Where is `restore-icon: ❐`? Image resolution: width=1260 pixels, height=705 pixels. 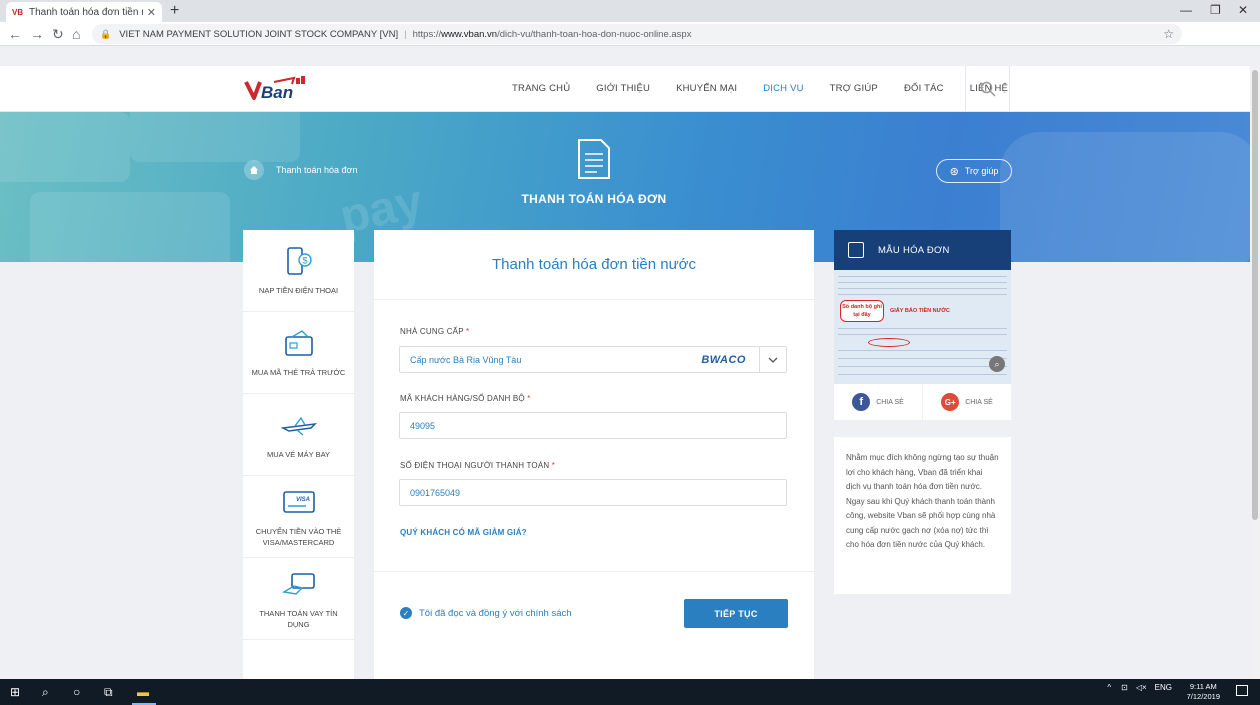
restore-icon: ❐ is located at coordinates (1215, 10).